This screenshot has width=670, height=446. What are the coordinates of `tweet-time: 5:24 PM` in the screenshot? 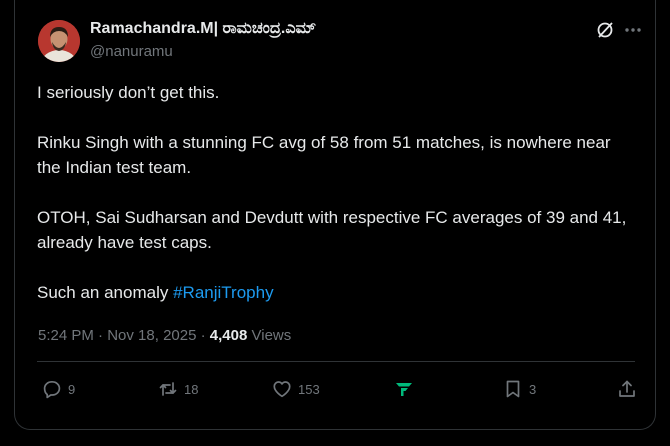 It's located at (66, 335).